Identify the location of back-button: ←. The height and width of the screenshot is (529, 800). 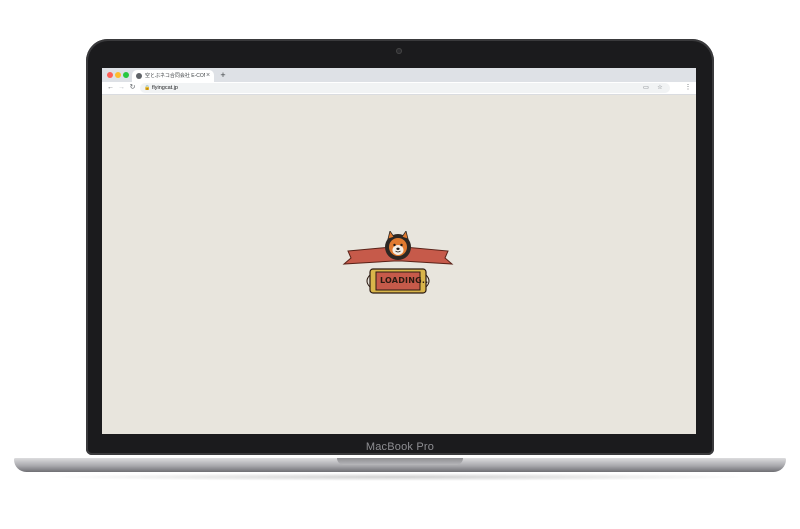
(110, 88).